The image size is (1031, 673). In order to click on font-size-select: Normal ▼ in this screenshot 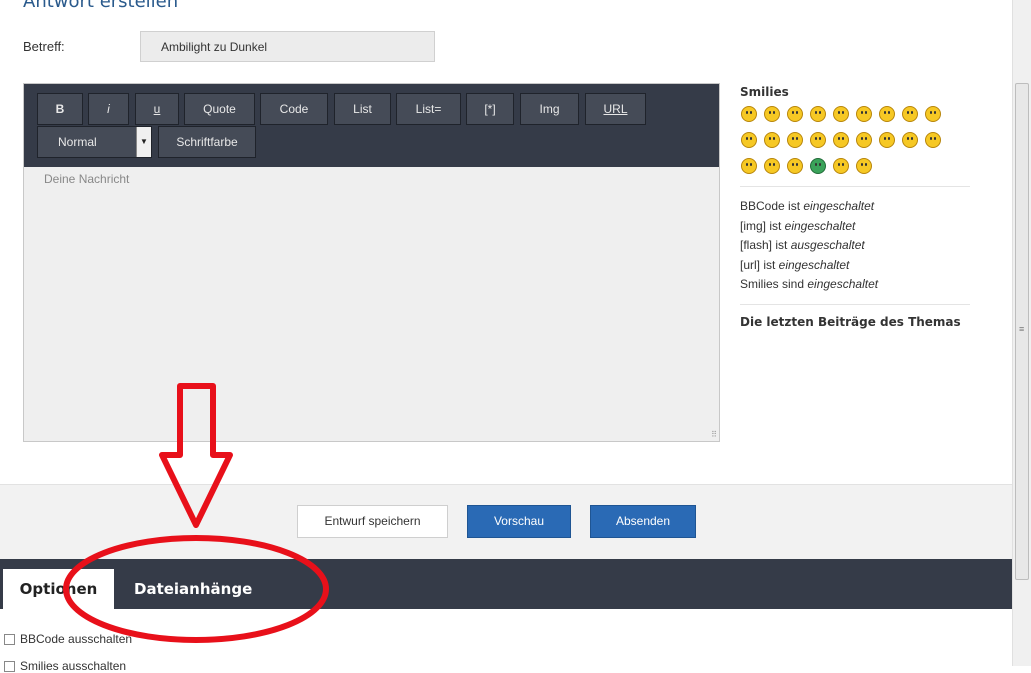, I will do `click(94, 142)`.